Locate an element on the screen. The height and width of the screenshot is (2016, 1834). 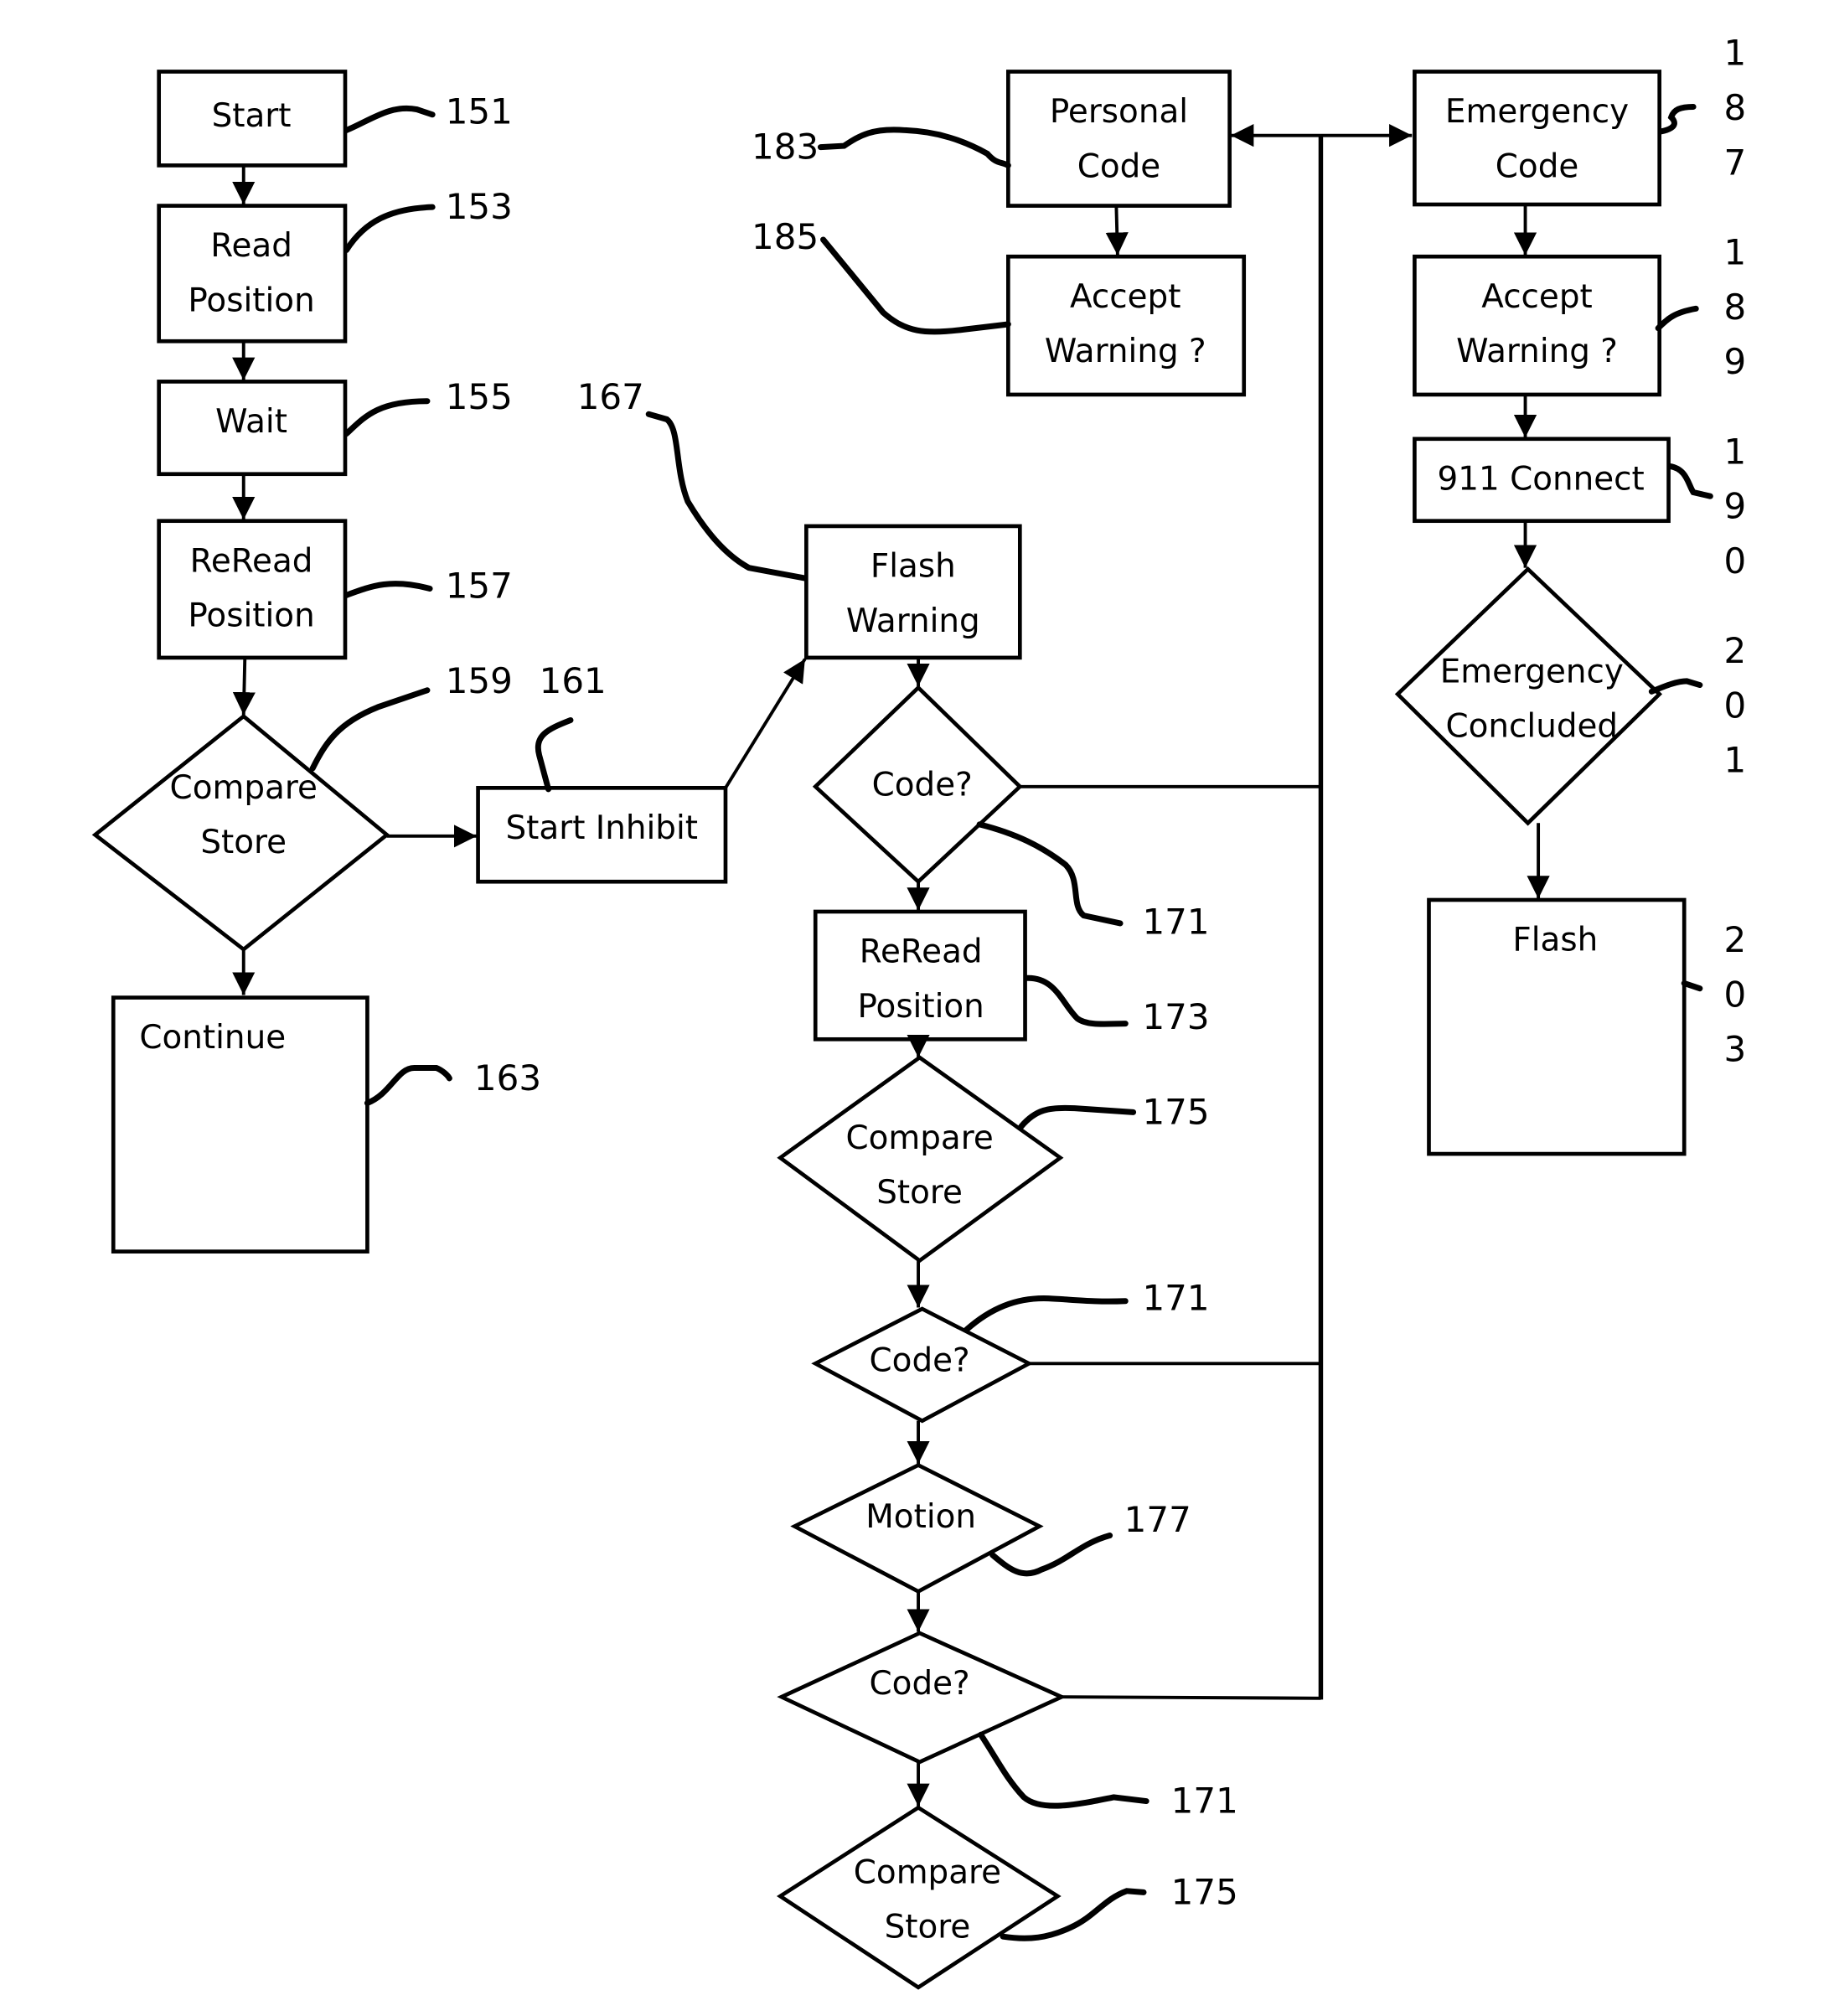
node-label: Start is located at coordinates (252, 116).